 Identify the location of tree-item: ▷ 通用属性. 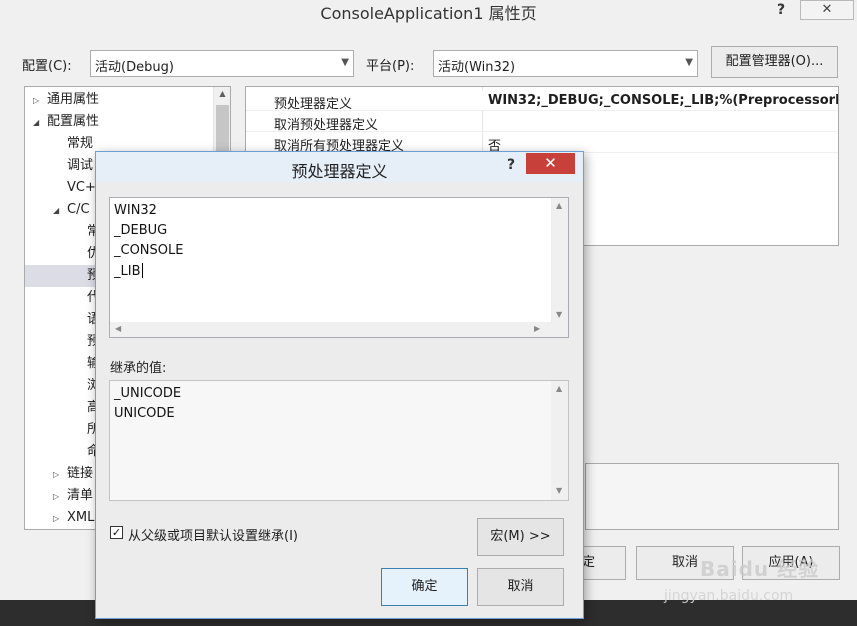
(66, 100).